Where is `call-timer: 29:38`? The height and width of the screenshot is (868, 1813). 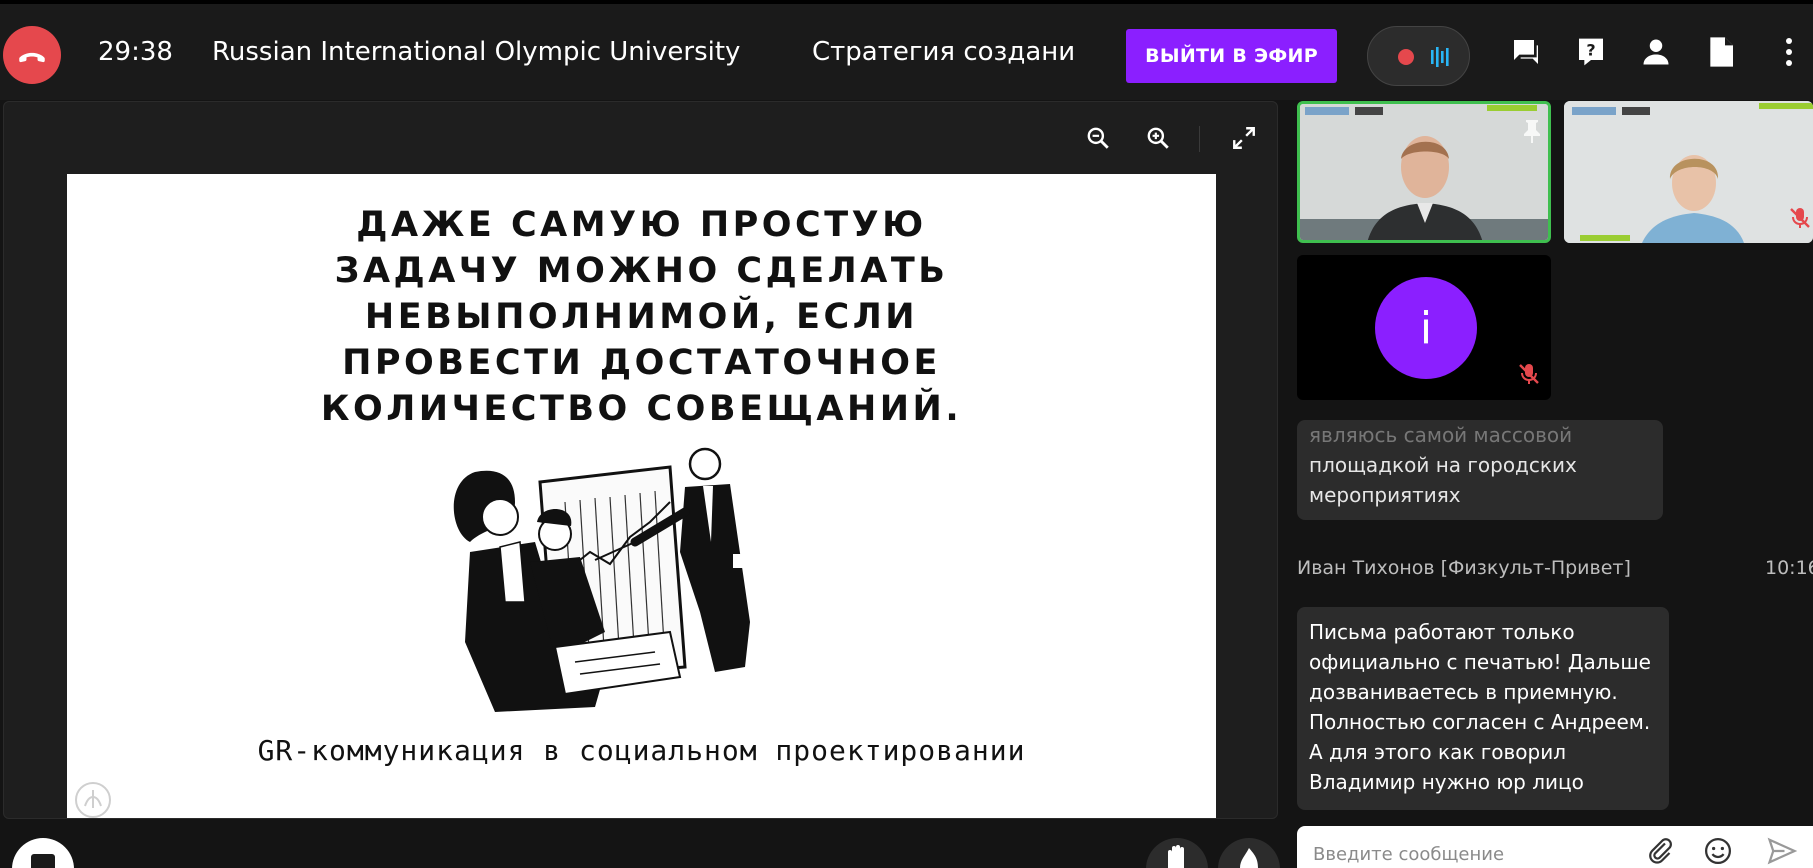 call-timer: 29:38 is located at coordinates (135, 52).